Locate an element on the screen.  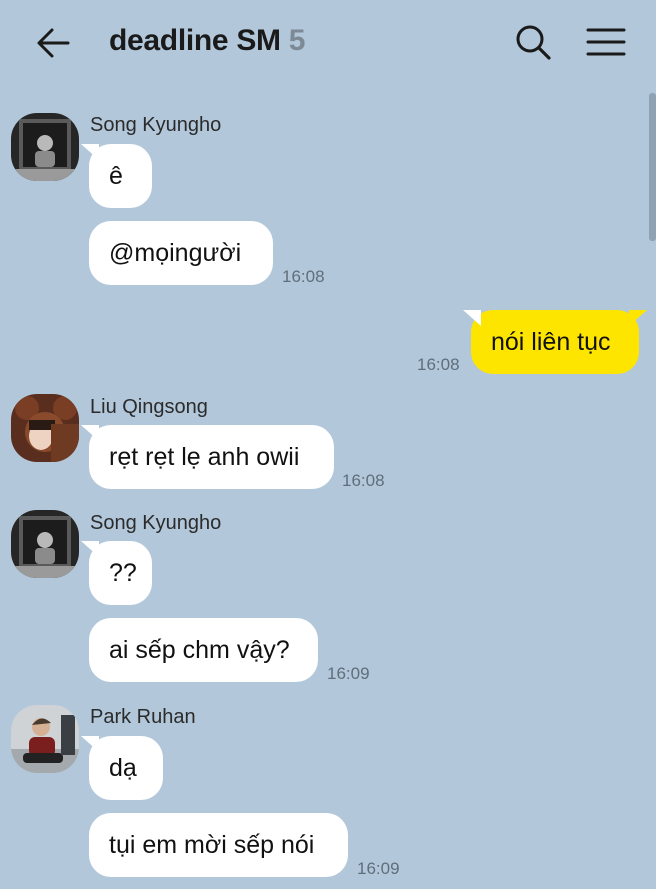
message-text: ai sếp chm vậy? is located at coordinates (199, 650).